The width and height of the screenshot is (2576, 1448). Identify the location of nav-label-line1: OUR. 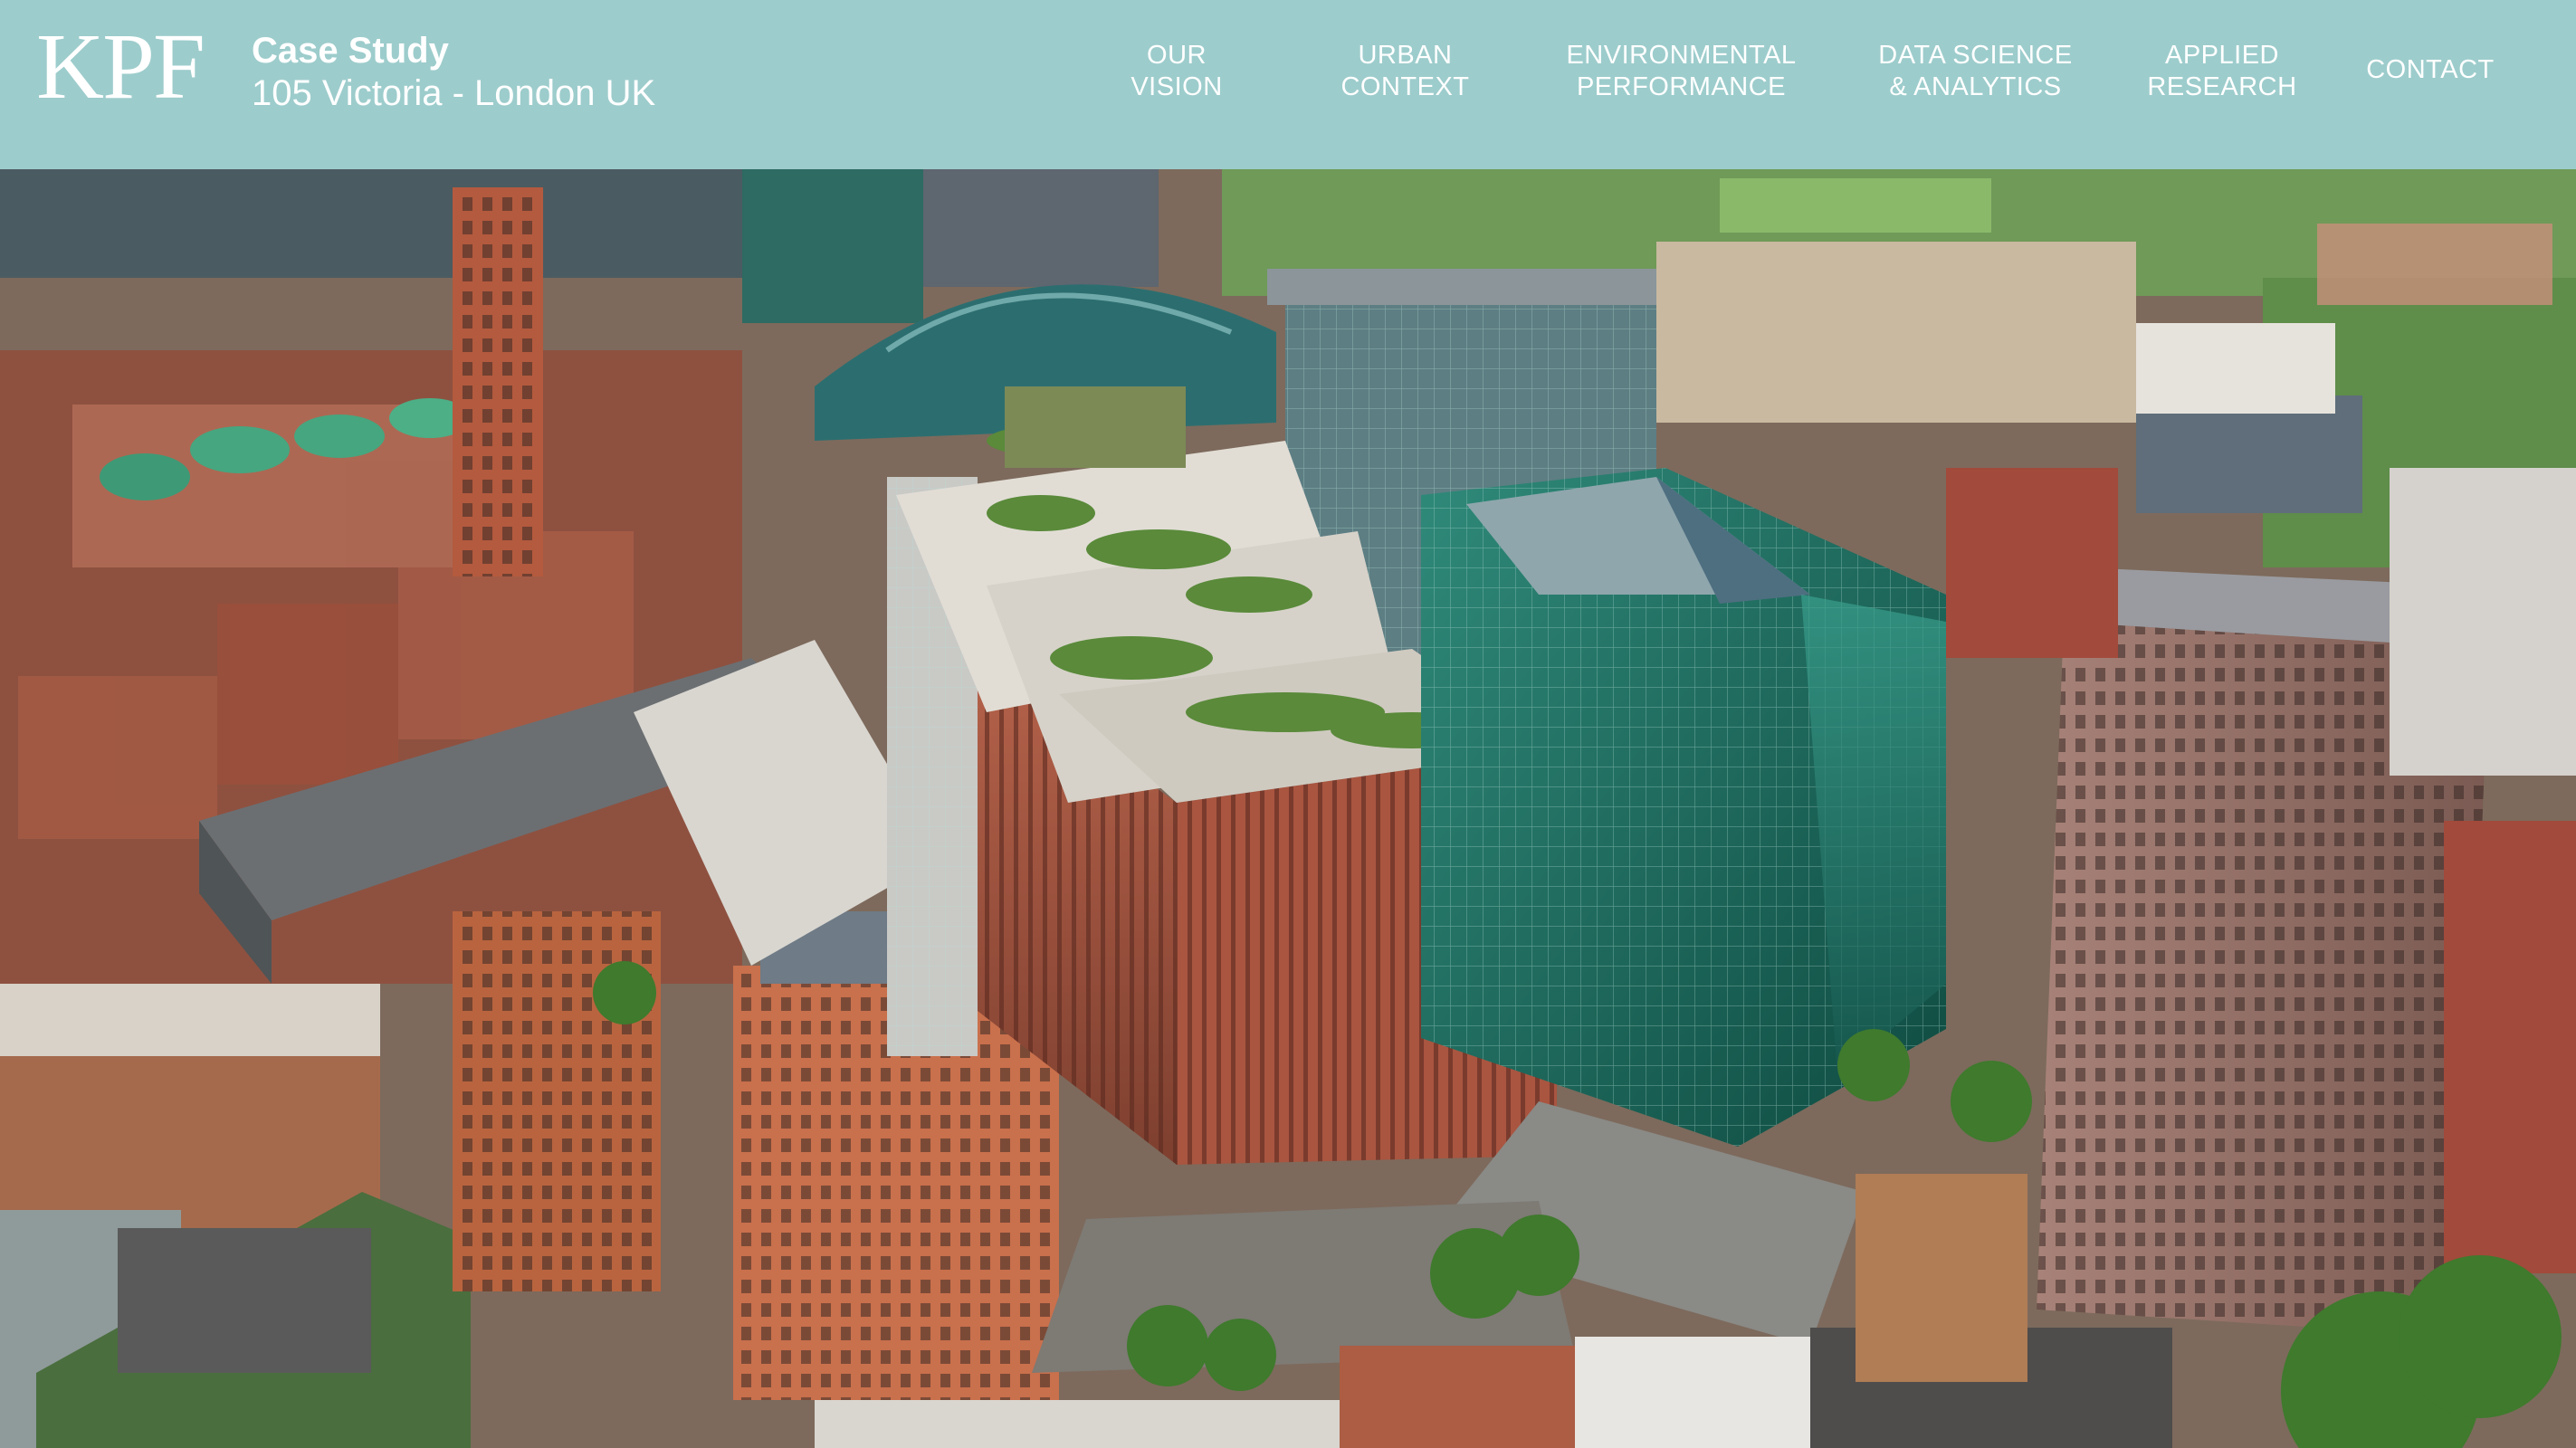
(1177, 56).